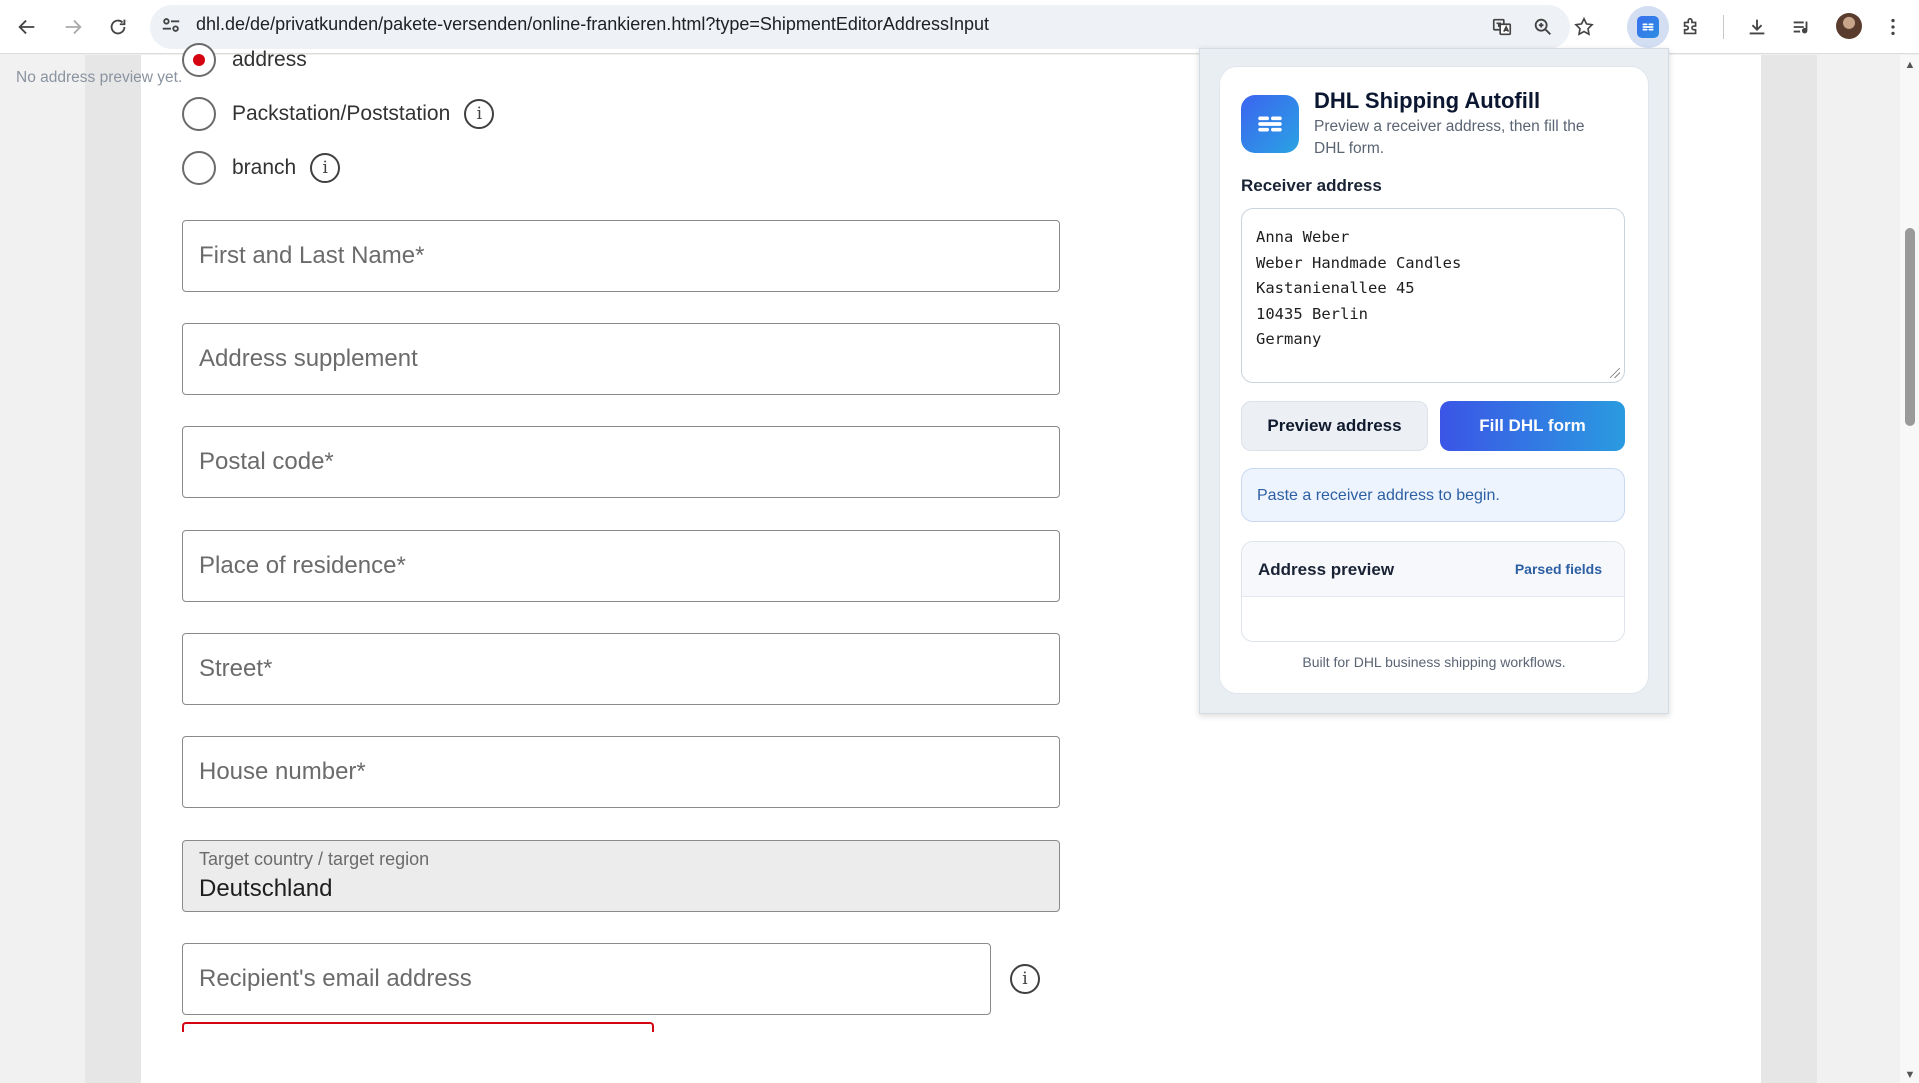 This screenshot has width=1919, height=1083. What do you see at coordinates (171, 25) in the screenshot?
I see `site-settings-icon` at bounding box center [171, 25].